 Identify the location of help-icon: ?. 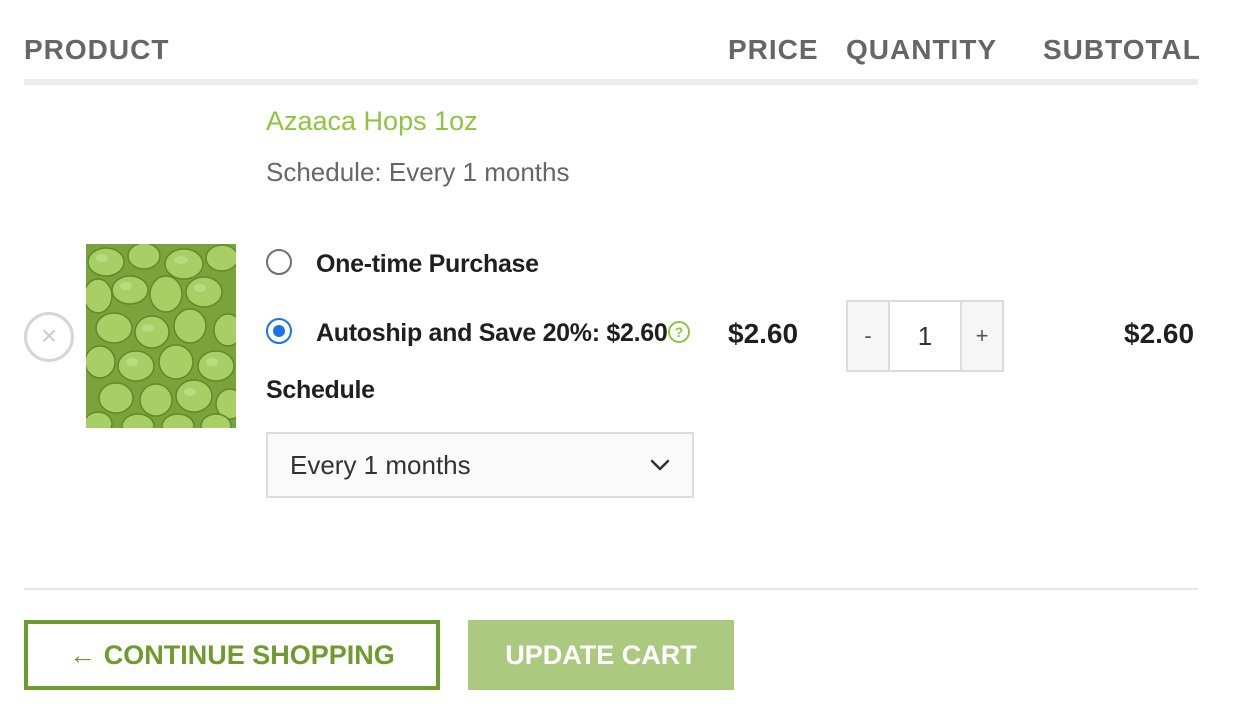
(679, 332).